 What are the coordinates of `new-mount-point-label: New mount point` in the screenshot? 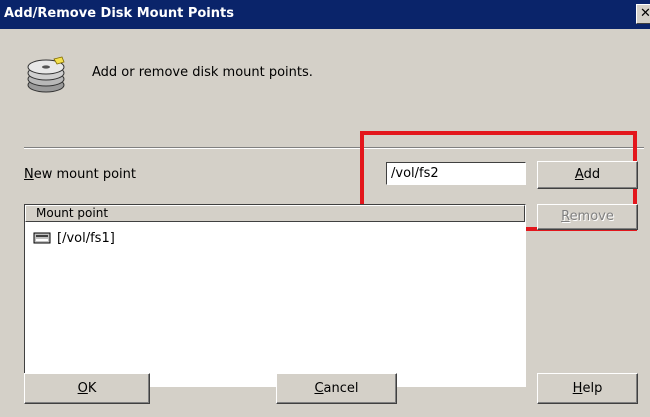 It's located at (80, 174).